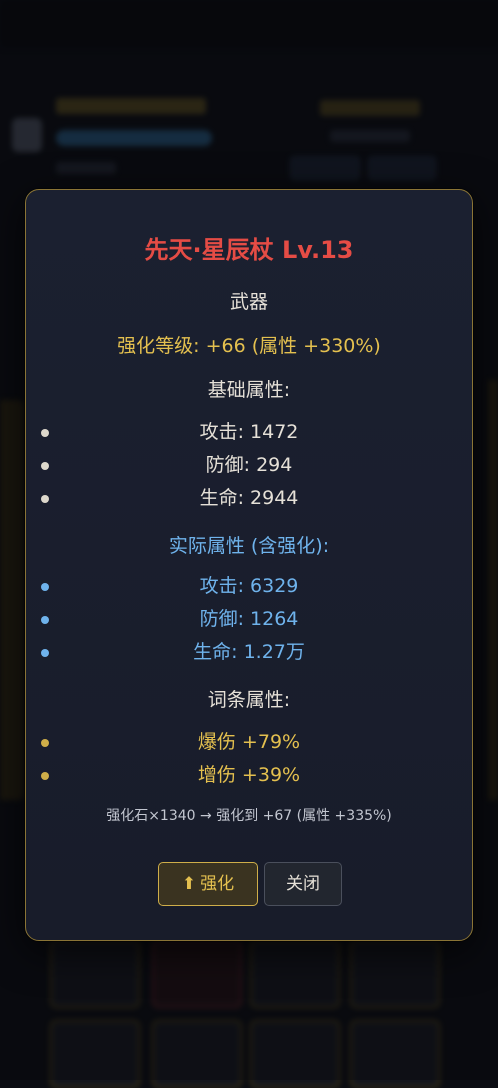 This screenshot has height=1088, width=498. What do you see at coordinates (189, 884) in the screenshot?
I see `arrow-up-icon: ⬆` at bounding box center [189, 884].